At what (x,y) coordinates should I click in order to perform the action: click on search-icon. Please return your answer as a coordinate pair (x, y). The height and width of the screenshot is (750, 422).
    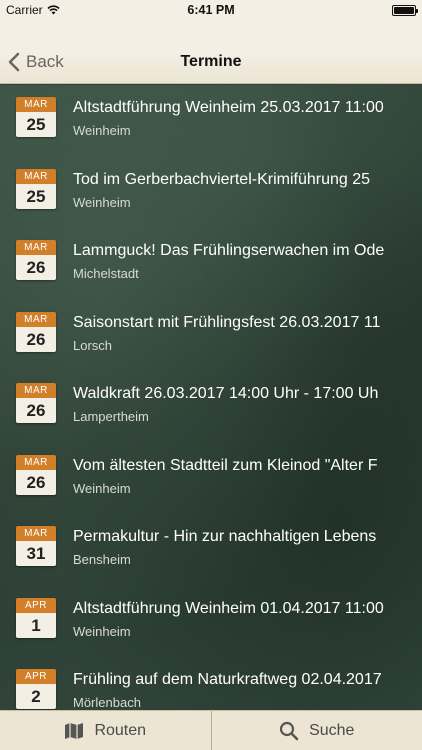
    Looking at the image, I should click on (289, 730).